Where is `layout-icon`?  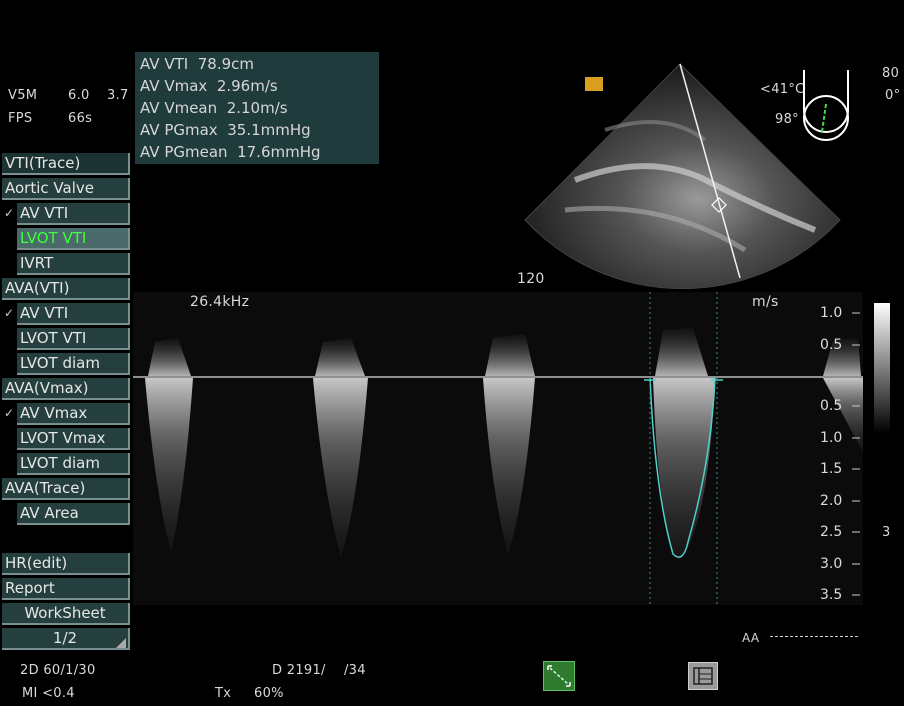
layout-icon is located at coordinates (703, 676).